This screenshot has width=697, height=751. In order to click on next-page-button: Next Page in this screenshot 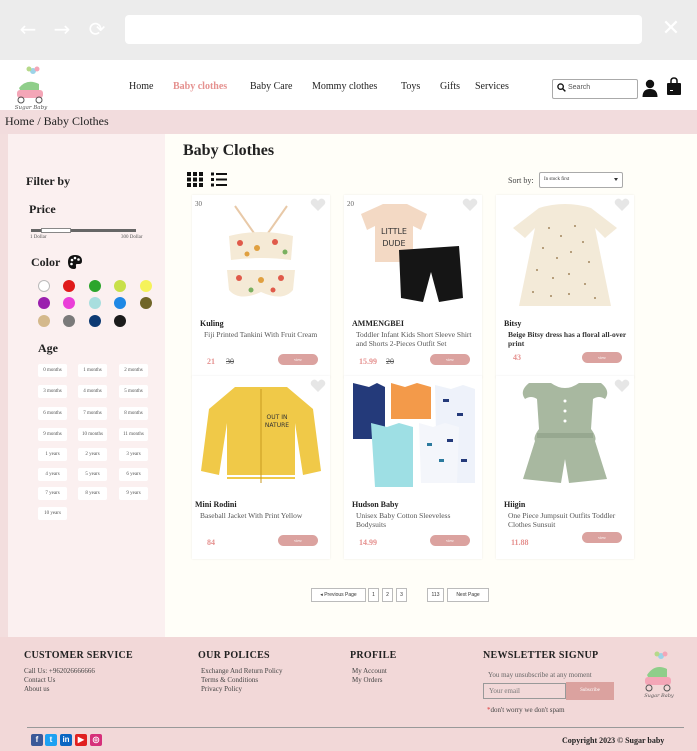, I will do `click(468, 595)`.